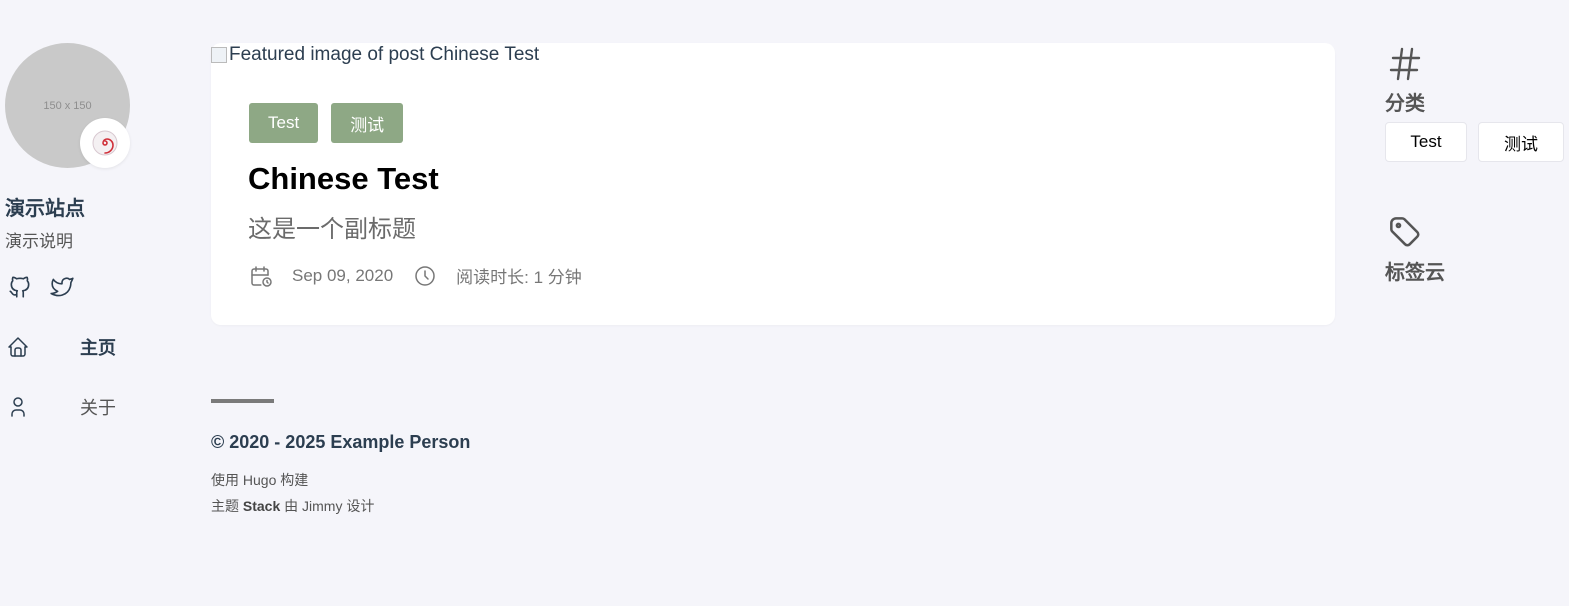  Describe the element at coordinates (20, 287) in the screenshot. I see `github-icon` at that location.